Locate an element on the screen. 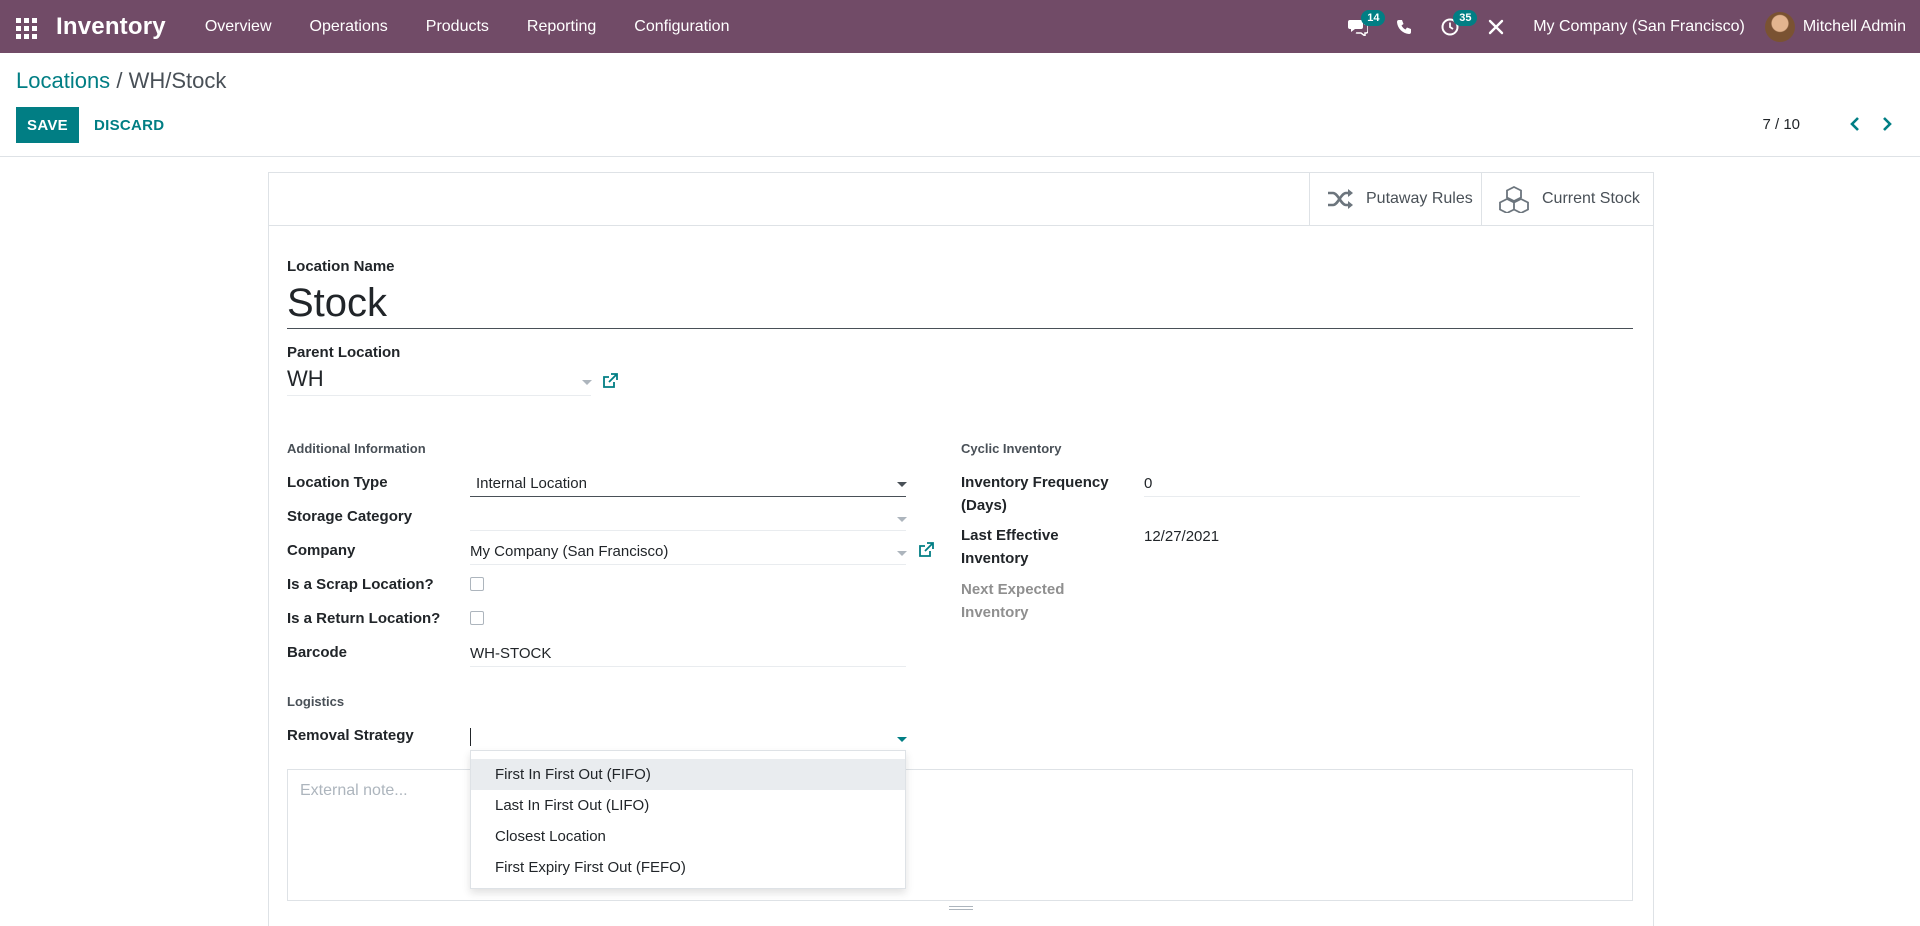 The image size is (1920, 926). control-panel-divider is located at coordinates (960, 156).